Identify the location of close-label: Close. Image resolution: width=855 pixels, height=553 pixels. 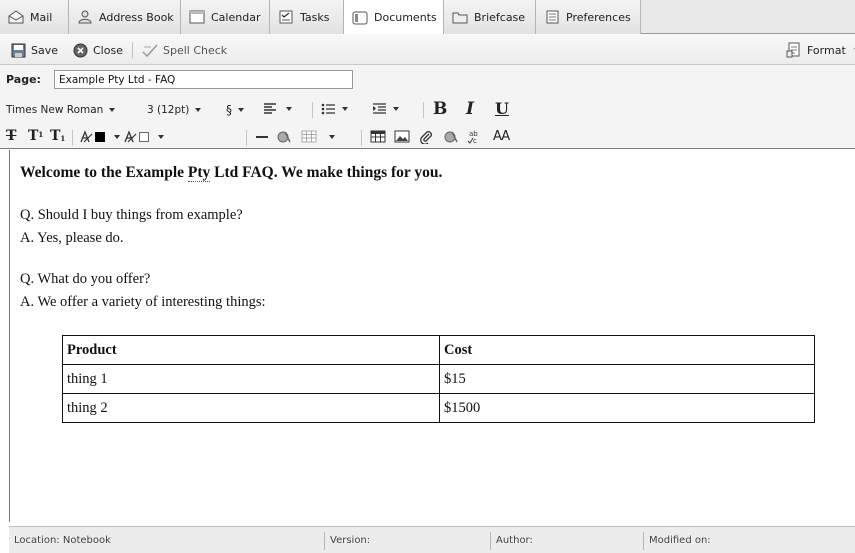
(108, 50).